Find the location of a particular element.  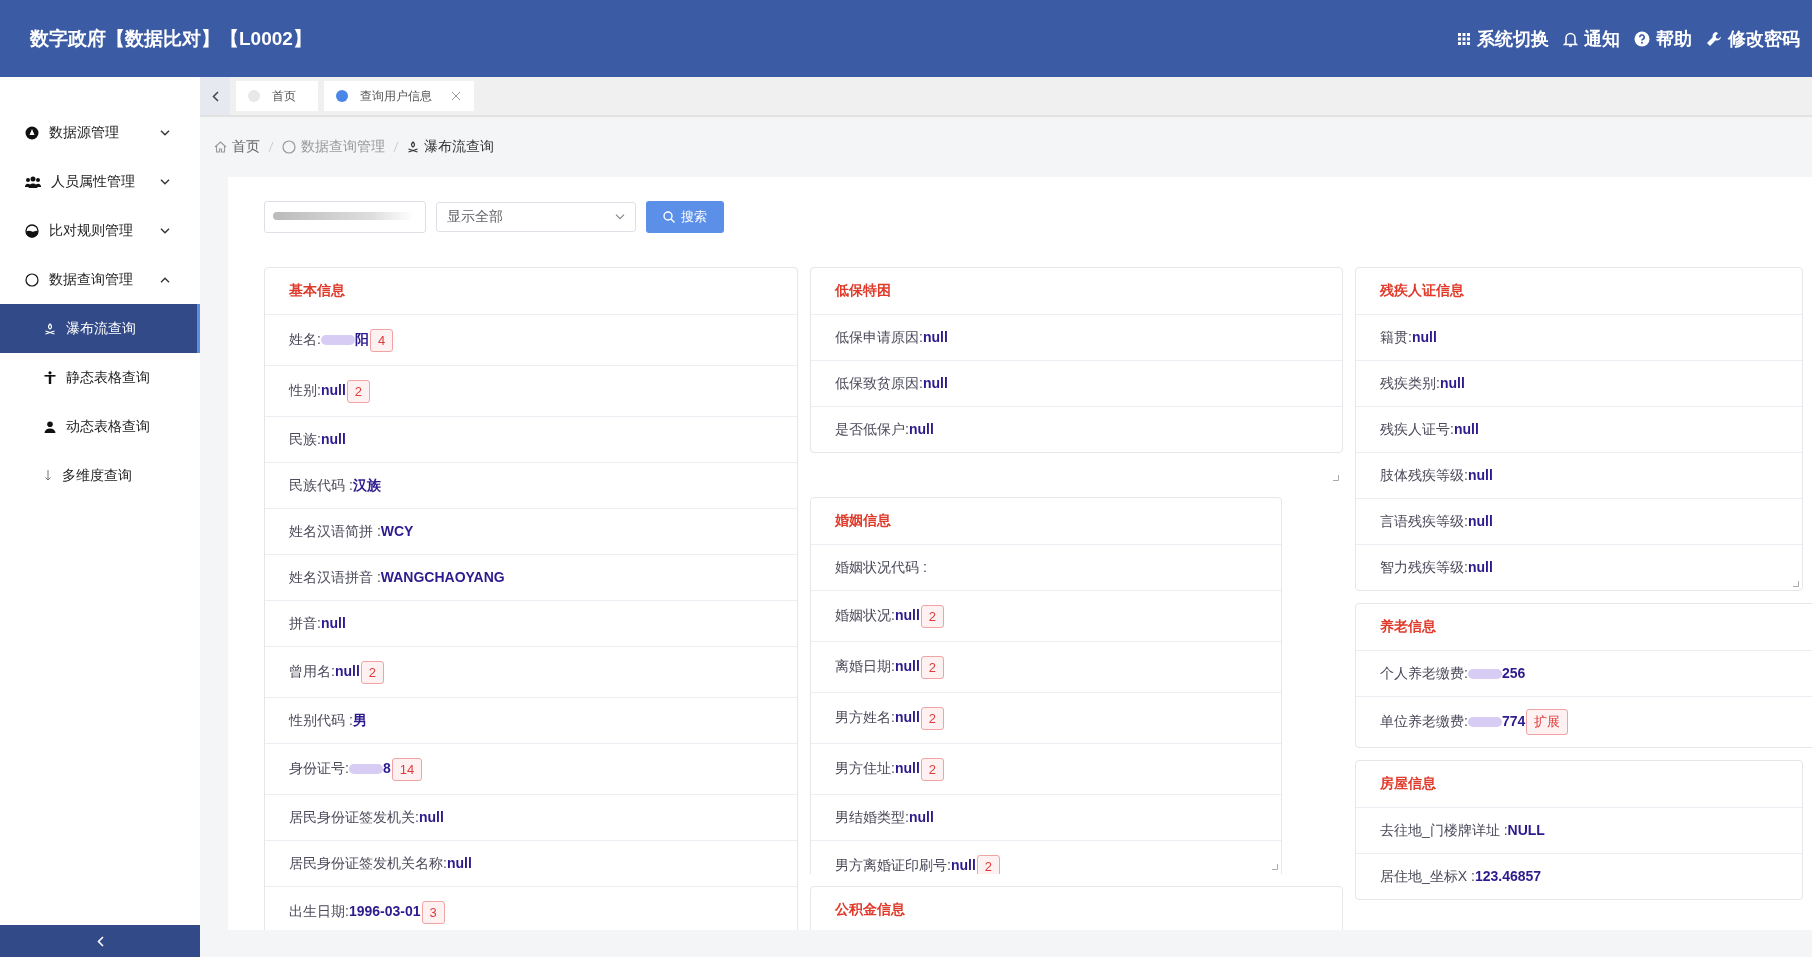

search-icon is located at coordinates (669, 217).